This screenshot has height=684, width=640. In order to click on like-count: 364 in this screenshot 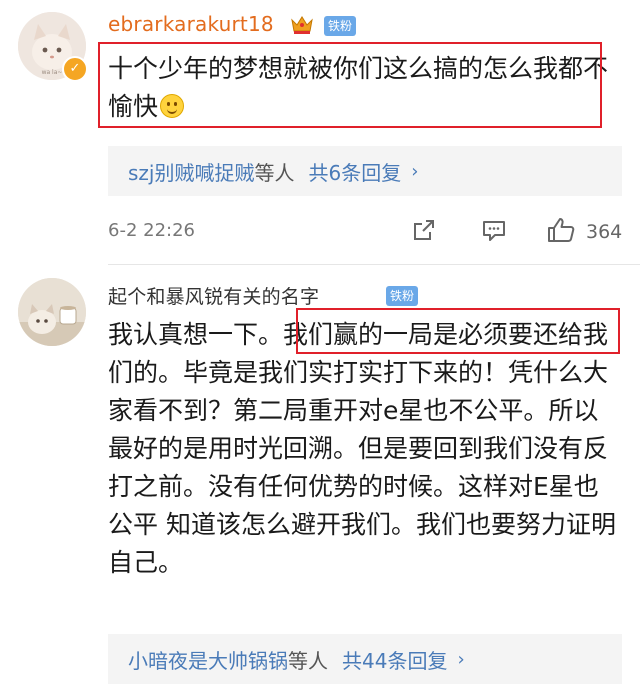, I will do `click(604, 232)`.